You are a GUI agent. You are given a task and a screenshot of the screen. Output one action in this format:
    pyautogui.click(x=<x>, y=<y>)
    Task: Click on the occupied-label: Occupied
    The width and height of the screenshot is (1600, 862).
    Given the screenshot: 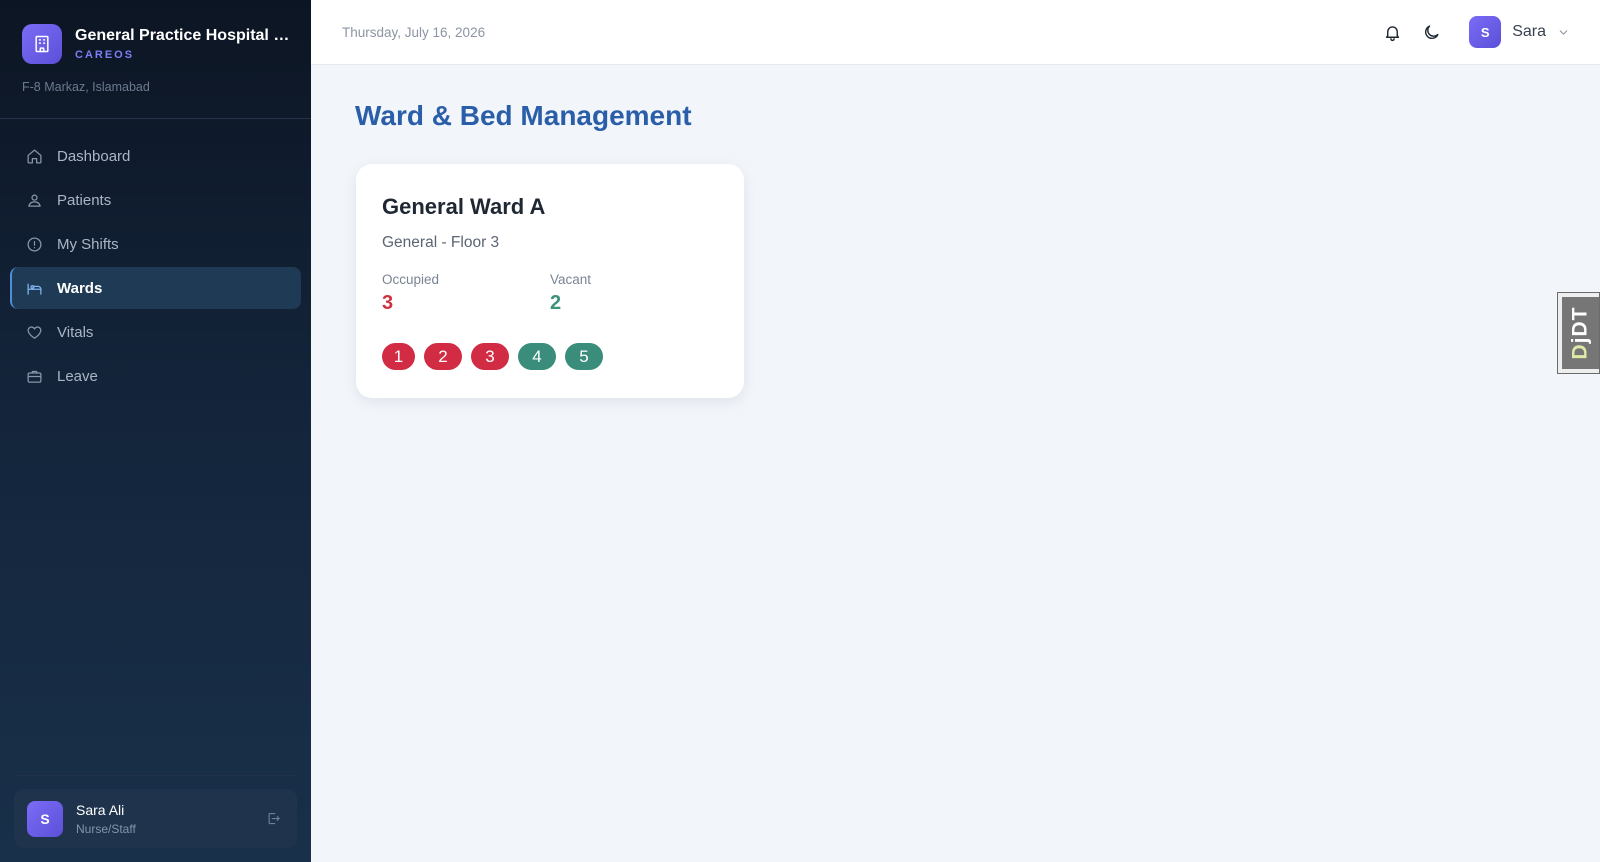 What is the action you would take?
    pyautogui.click(x=411, y=279)
    